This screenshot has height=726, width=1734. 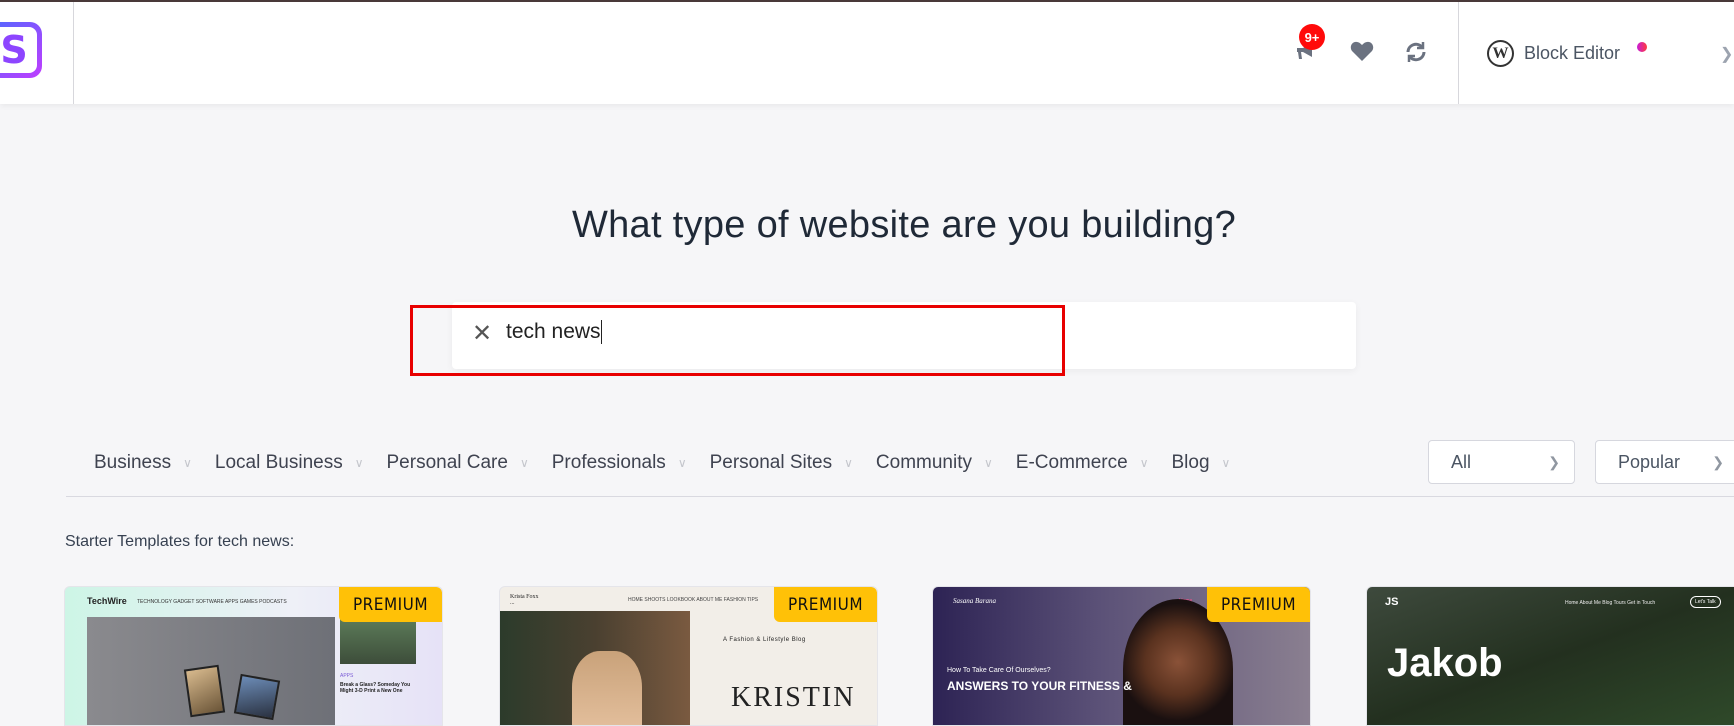 I want to click on category-local-business: Local Business ∨, so click(x=289, y=463).